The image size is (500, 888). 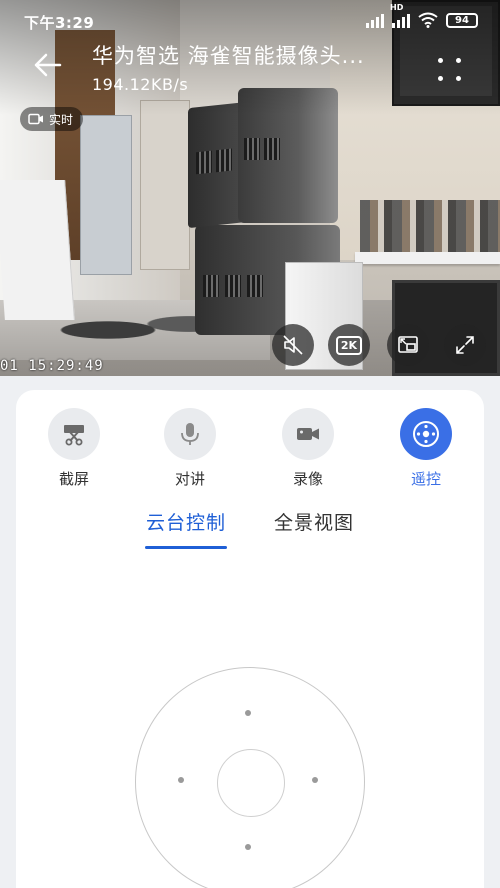 I want to click on remote-control-button: 遥控, so click(x=426, y=448).